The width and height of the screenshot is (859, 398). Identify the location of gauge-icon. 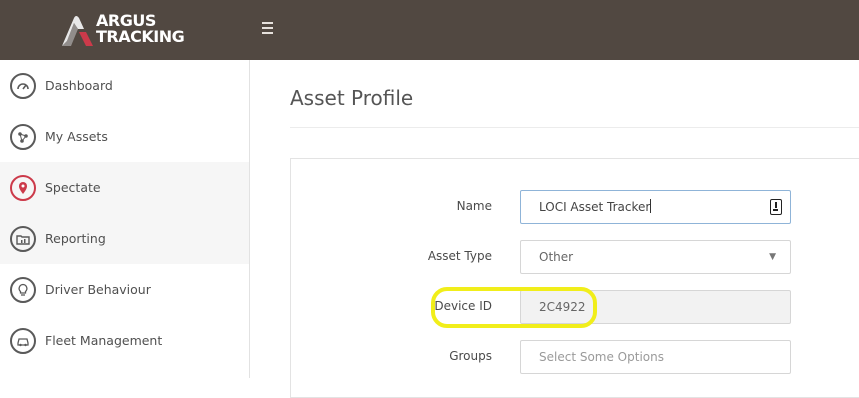
(23, 85).